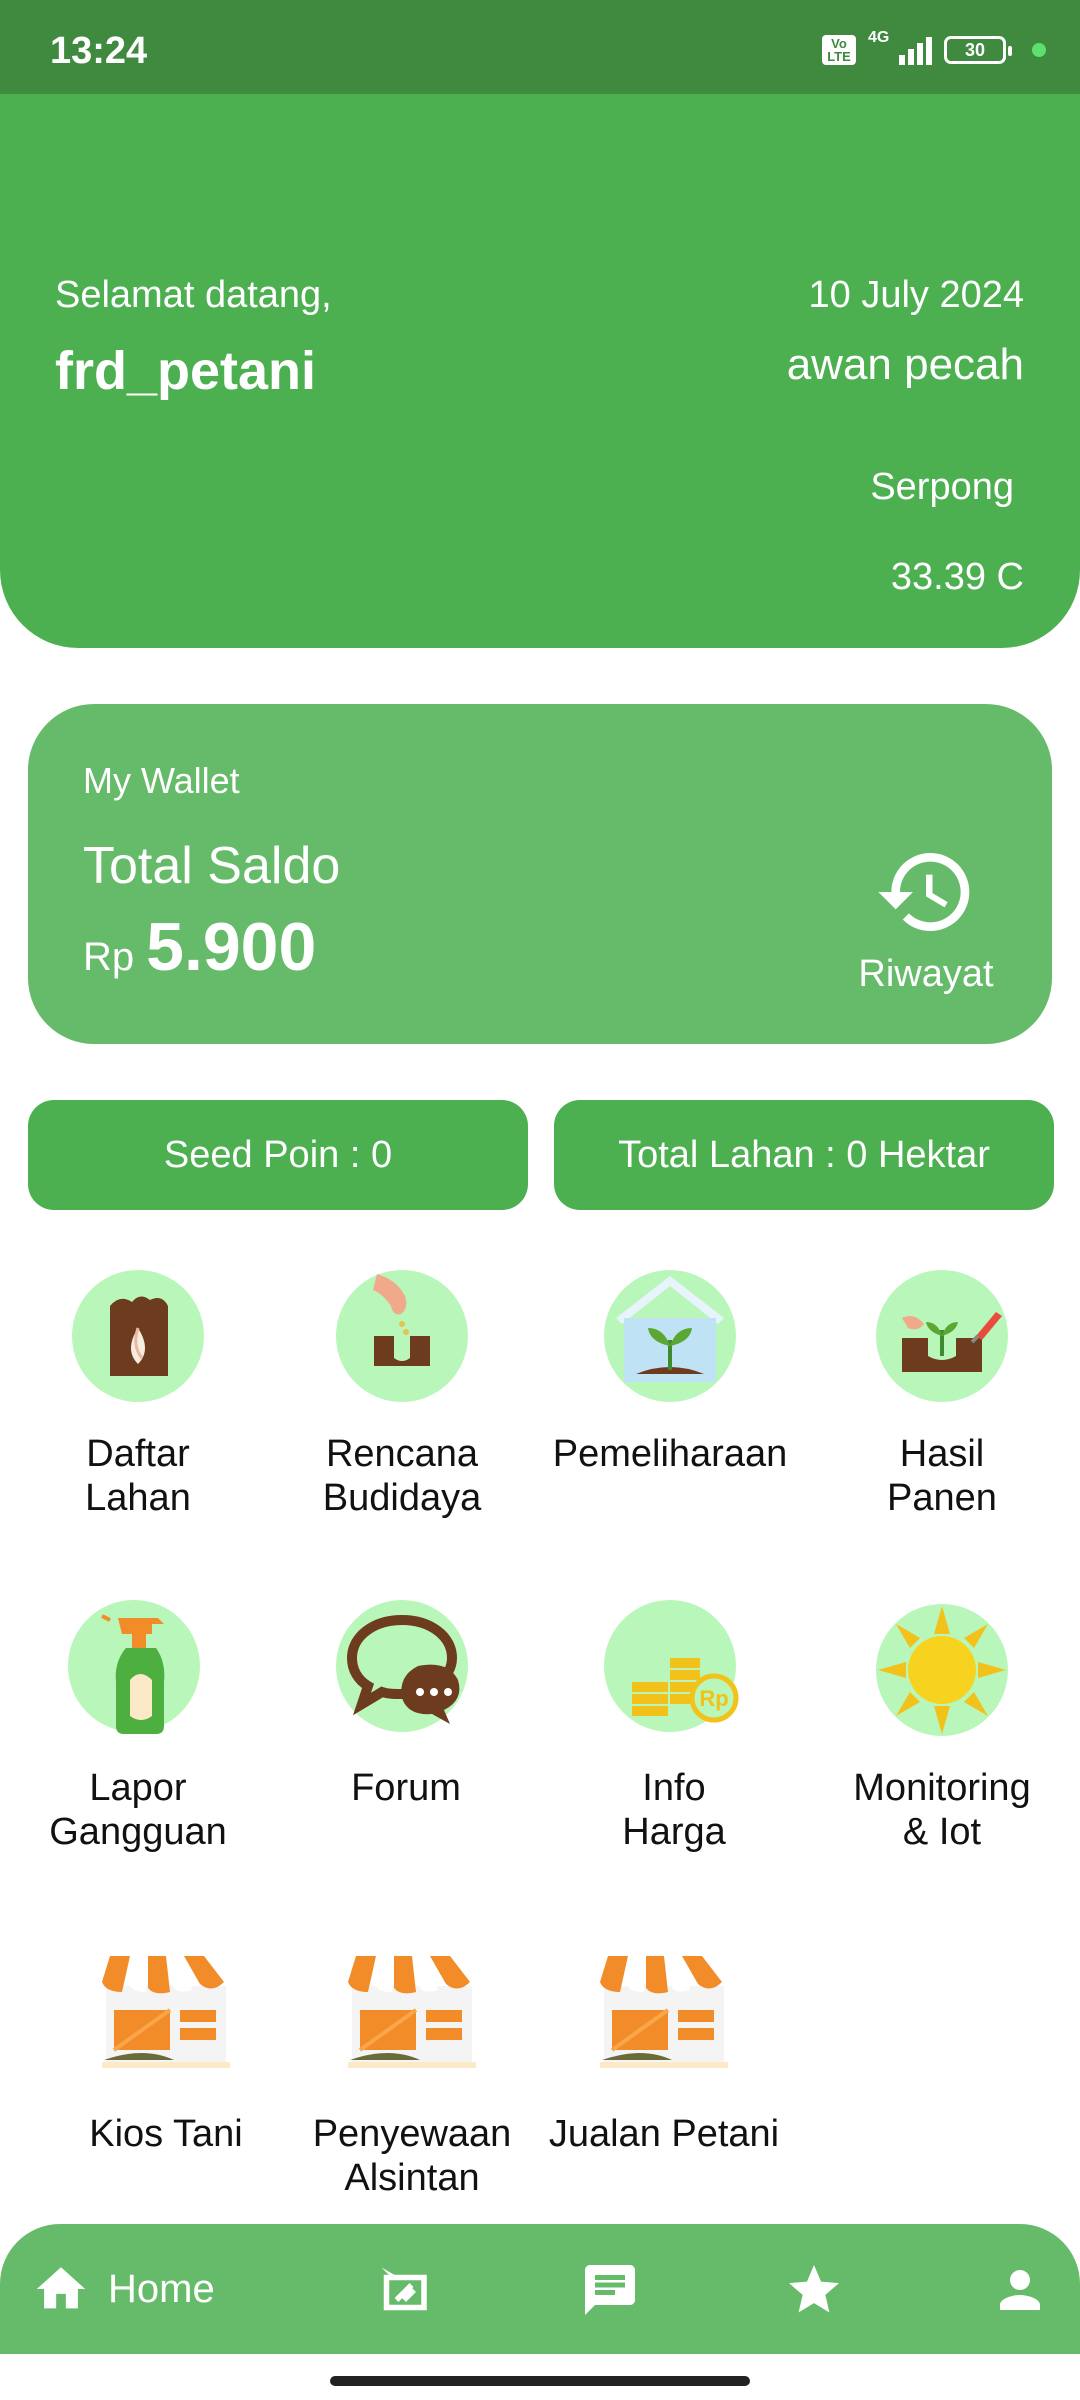  Describe the element at coordinates (942, 1810) in the screenshot. I see `menu-label: Monitoring & Iot` at that location.